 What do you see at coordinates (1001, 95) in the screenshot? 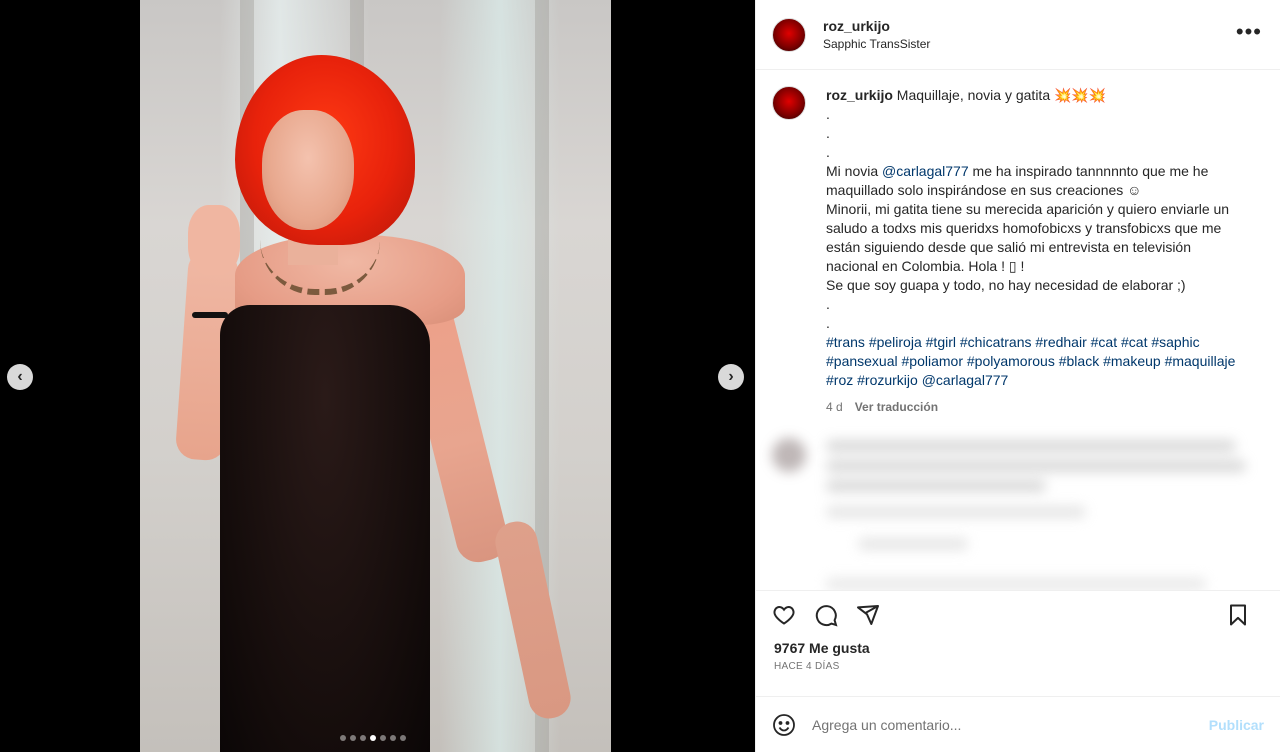
I see `caption-title: Maquillaje, novia y gatita 💥💥💥` at bounding box center [1001, 95].